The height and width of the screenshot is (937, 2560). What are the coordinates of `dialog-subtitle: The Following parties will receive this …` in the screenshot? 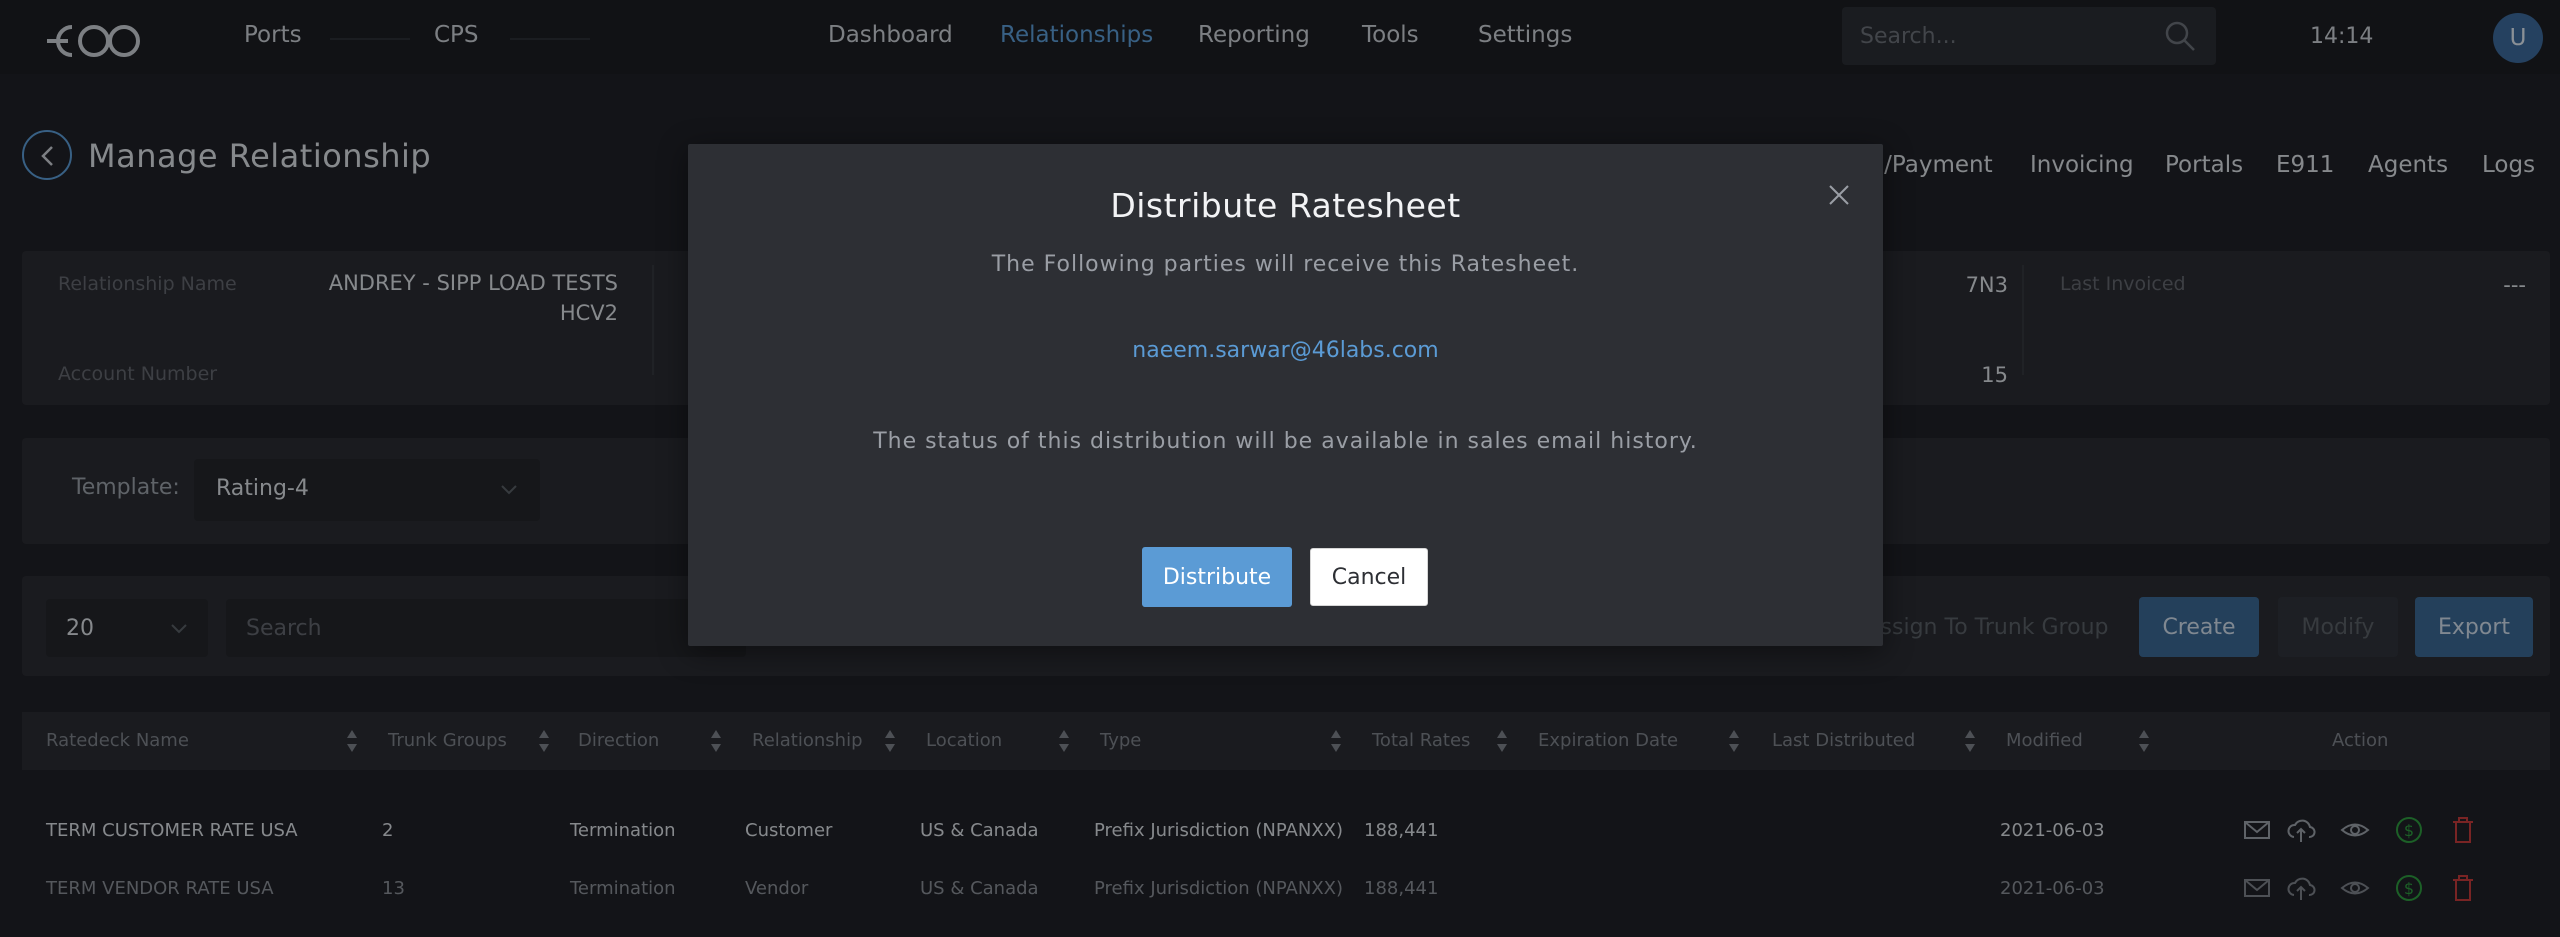 It's located at (1285, 264).